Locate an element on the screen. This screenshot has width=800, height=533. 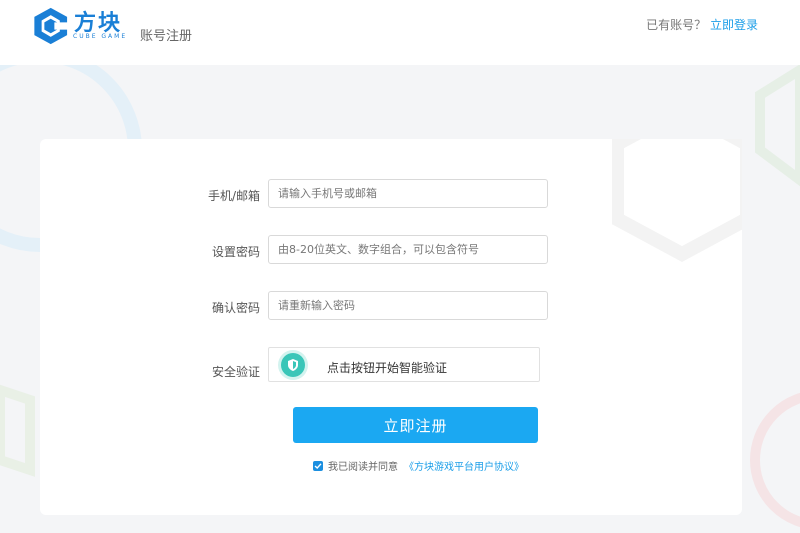
login-prompt: 已有账号？ is located at coordinates (676, 25).